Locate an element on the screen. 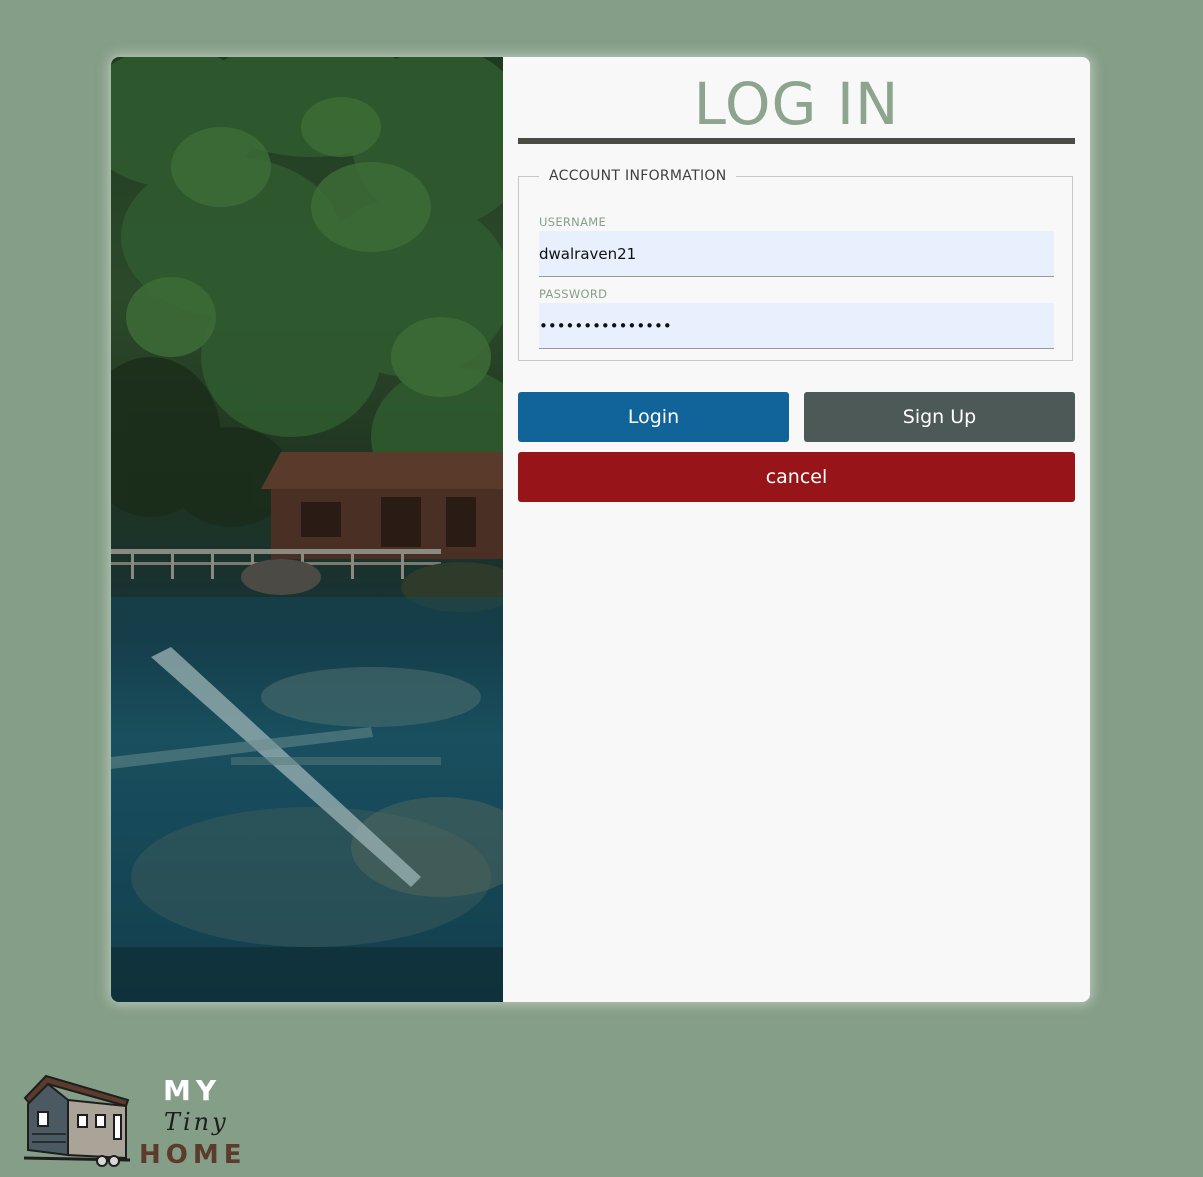  title-divider is located at coordinates (796, 141).